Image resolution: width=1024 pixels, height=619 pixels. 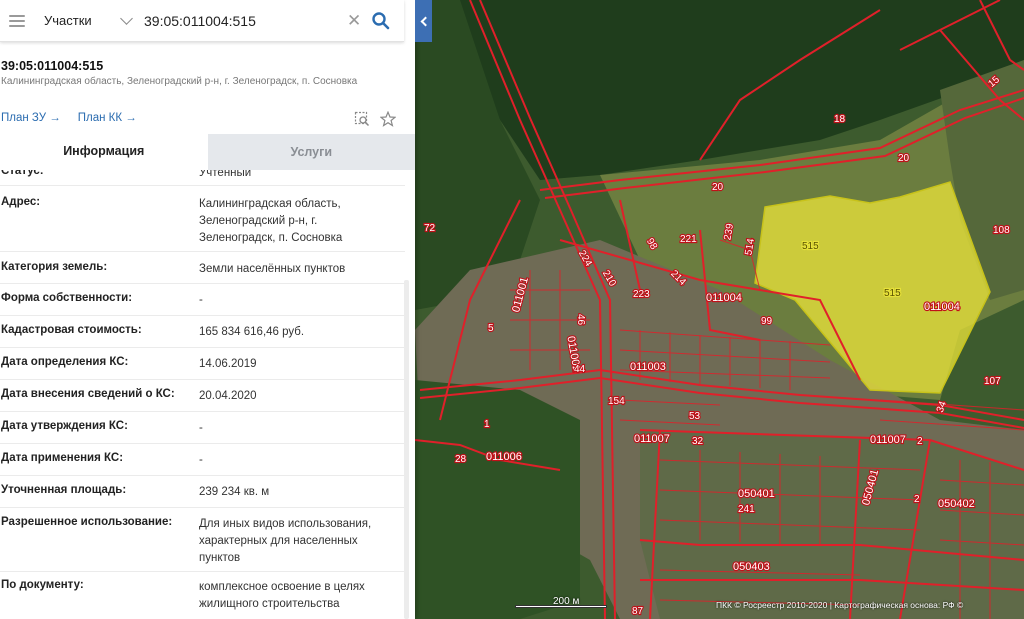 What do you see at coordinates (638, 611) in the screenshot?
I see `map-label: 87` at bounding box center [638, 611].